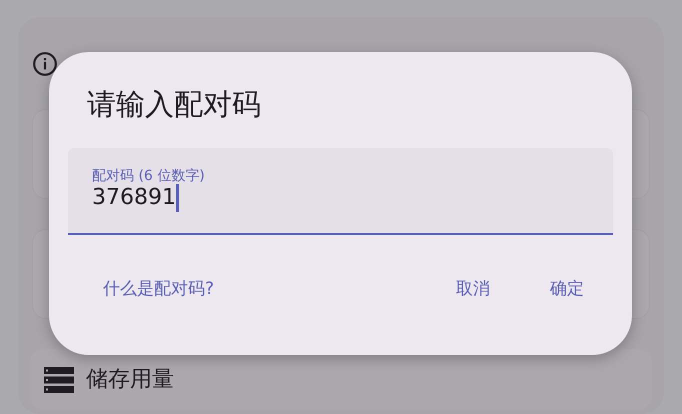  What do you see at coordinates (149, 176) in the screenshot?
I see `field-label: 配对码 (6 位数字)` at bounding box center [149, 176].